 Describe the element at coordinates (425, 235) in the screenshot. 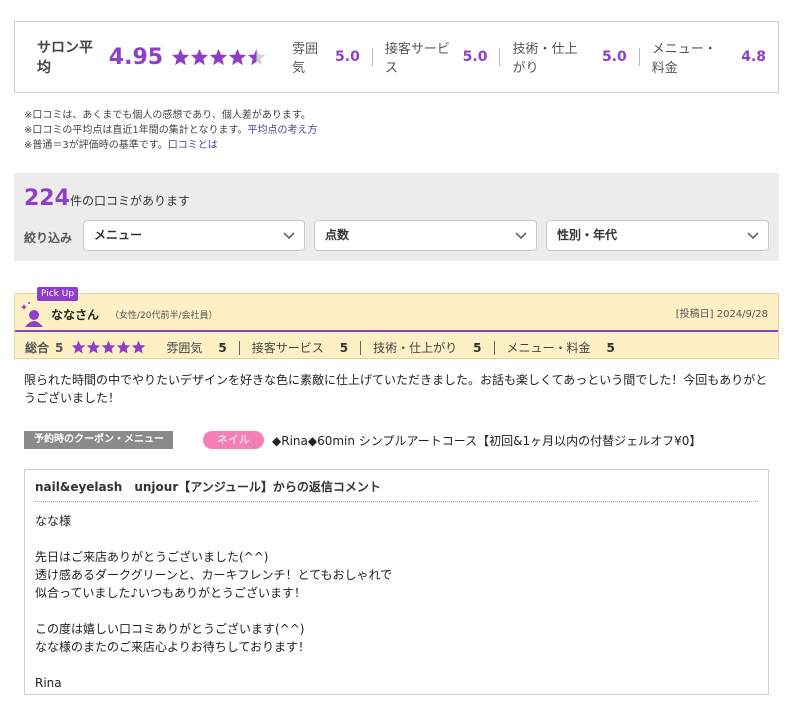

I see `score-select: 点数` at that location.